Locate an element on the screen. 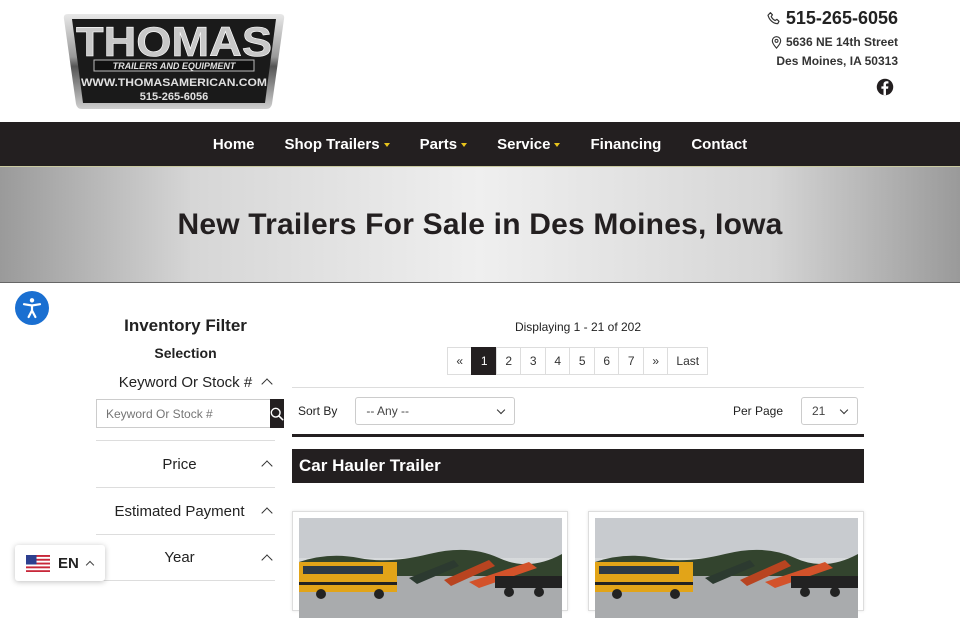 The width and height of the screenshot is (960, 618). sort-bar: Sort By -- Any -- Per Page 21 is located at coordinates (578, 412).